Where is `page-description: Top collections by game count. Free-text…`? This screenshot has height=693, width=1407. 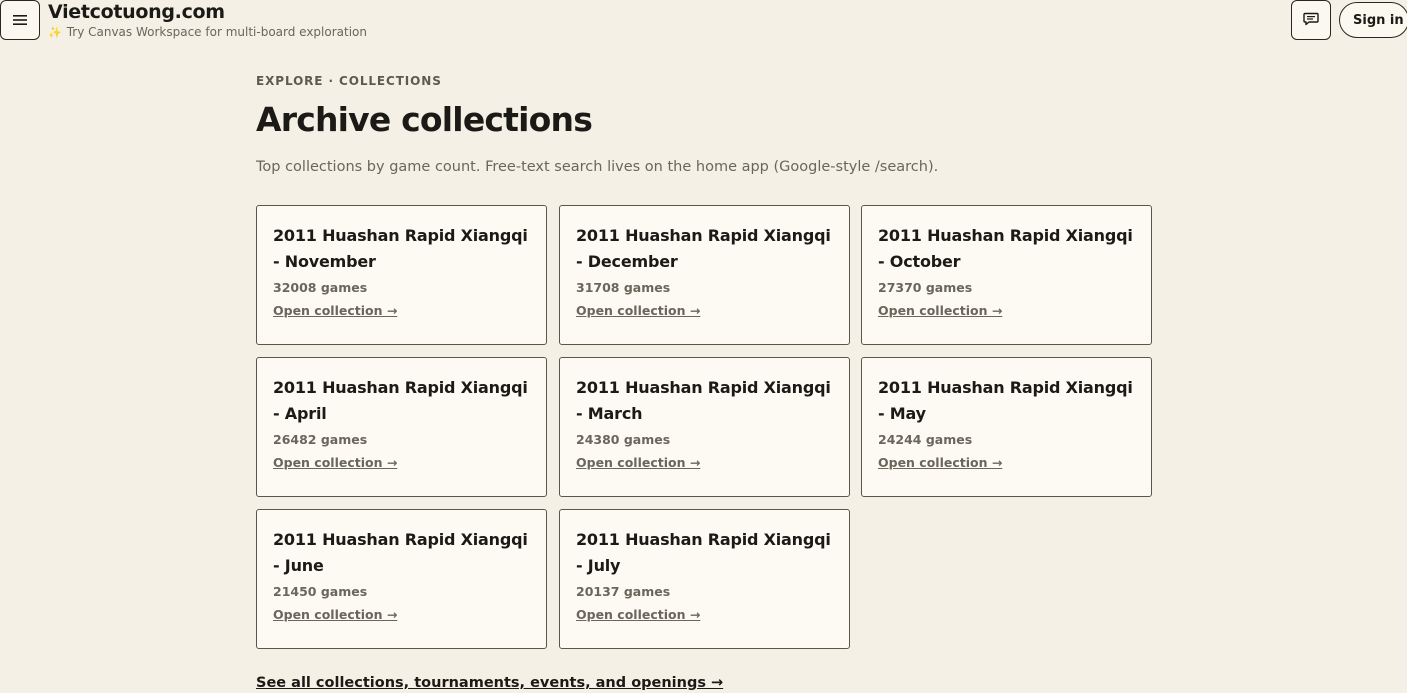
page-description: Top collections by game count. Free-text… is located at coordinates (597, 167).